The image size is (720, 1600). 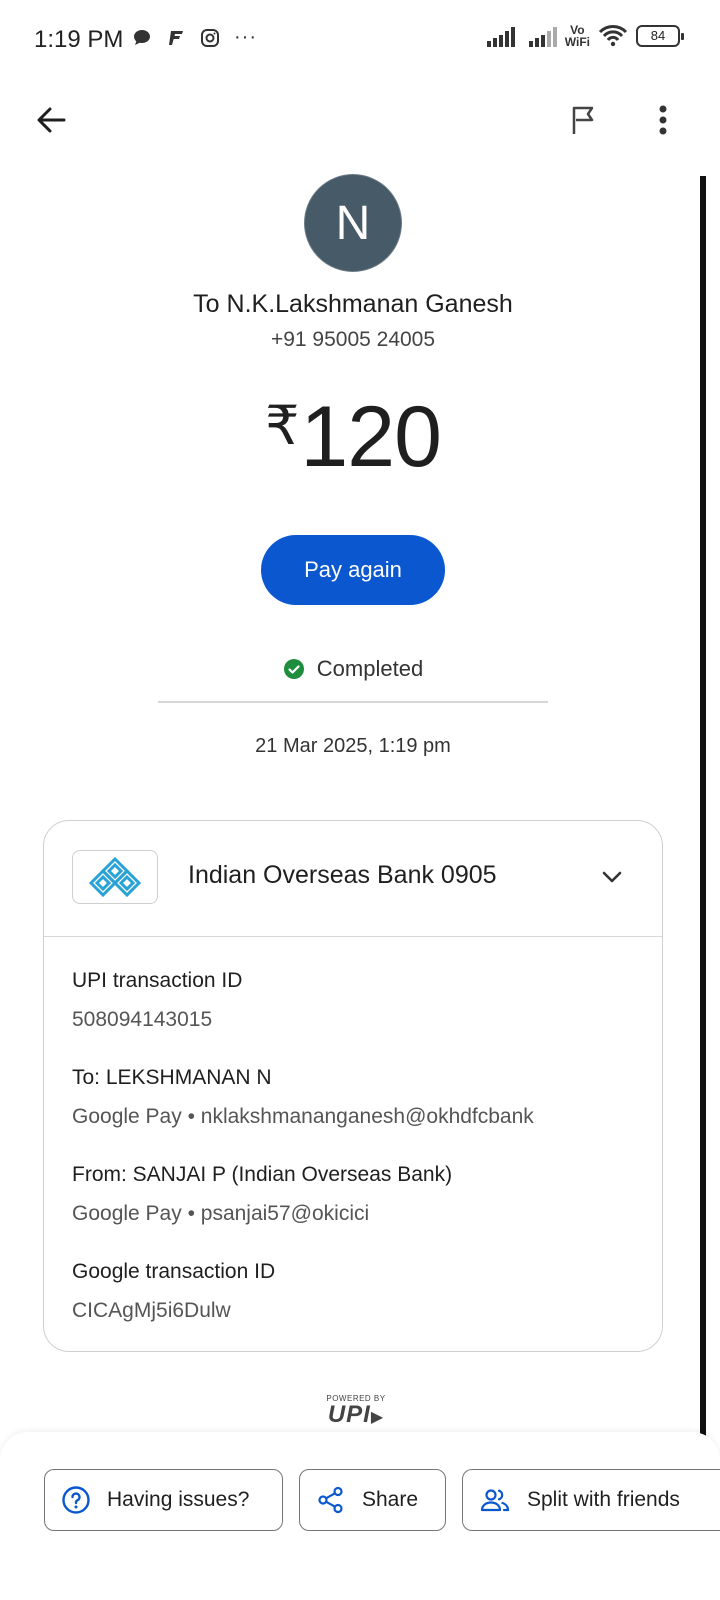 I want to click on currency-symbol: ₹, so click(x=282, y=426).